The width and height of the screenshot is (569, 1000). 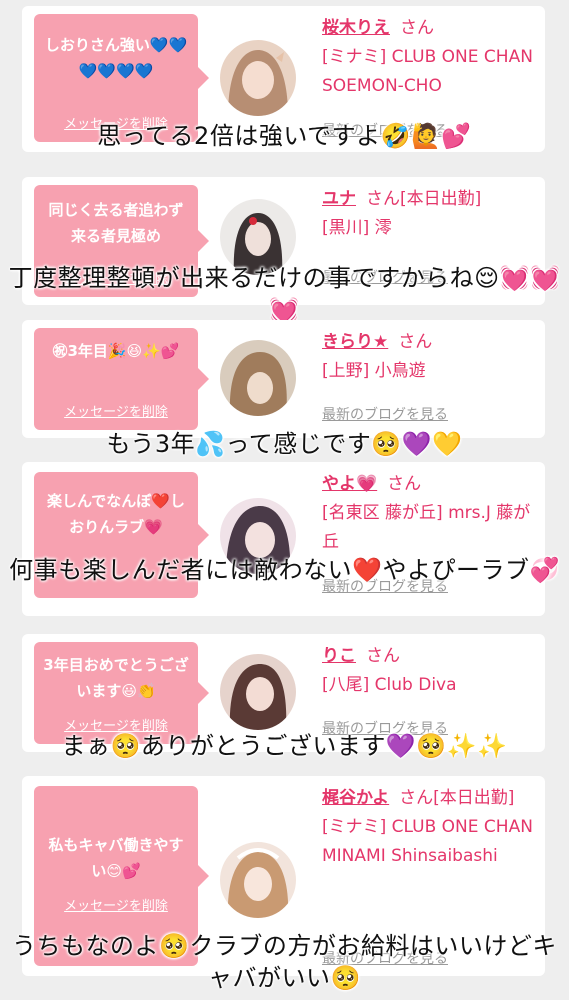 I want to click on sender-name-link: 桜木りえ, so click(x=356, y=28).